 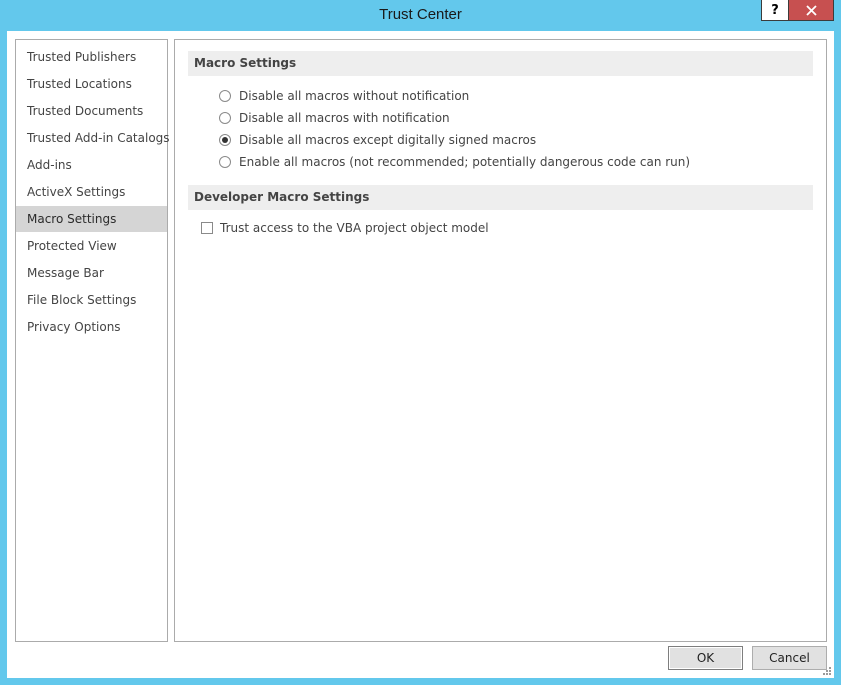 I want to click on sidebar-item-protected-view: Protected View, so click(x=91, y=246).